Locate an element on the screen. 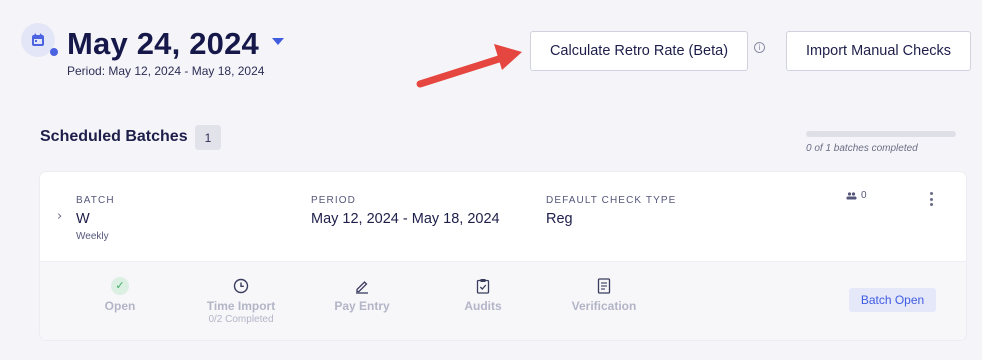 This screenshot has height=360, width=982. pencil-icon is located at coordinates (362, 287).